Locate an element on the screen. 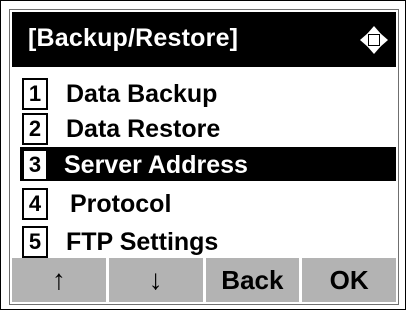 The image size is (406, 310). softkey-up-arrow: ↑ is located at coordinates (59, 280).